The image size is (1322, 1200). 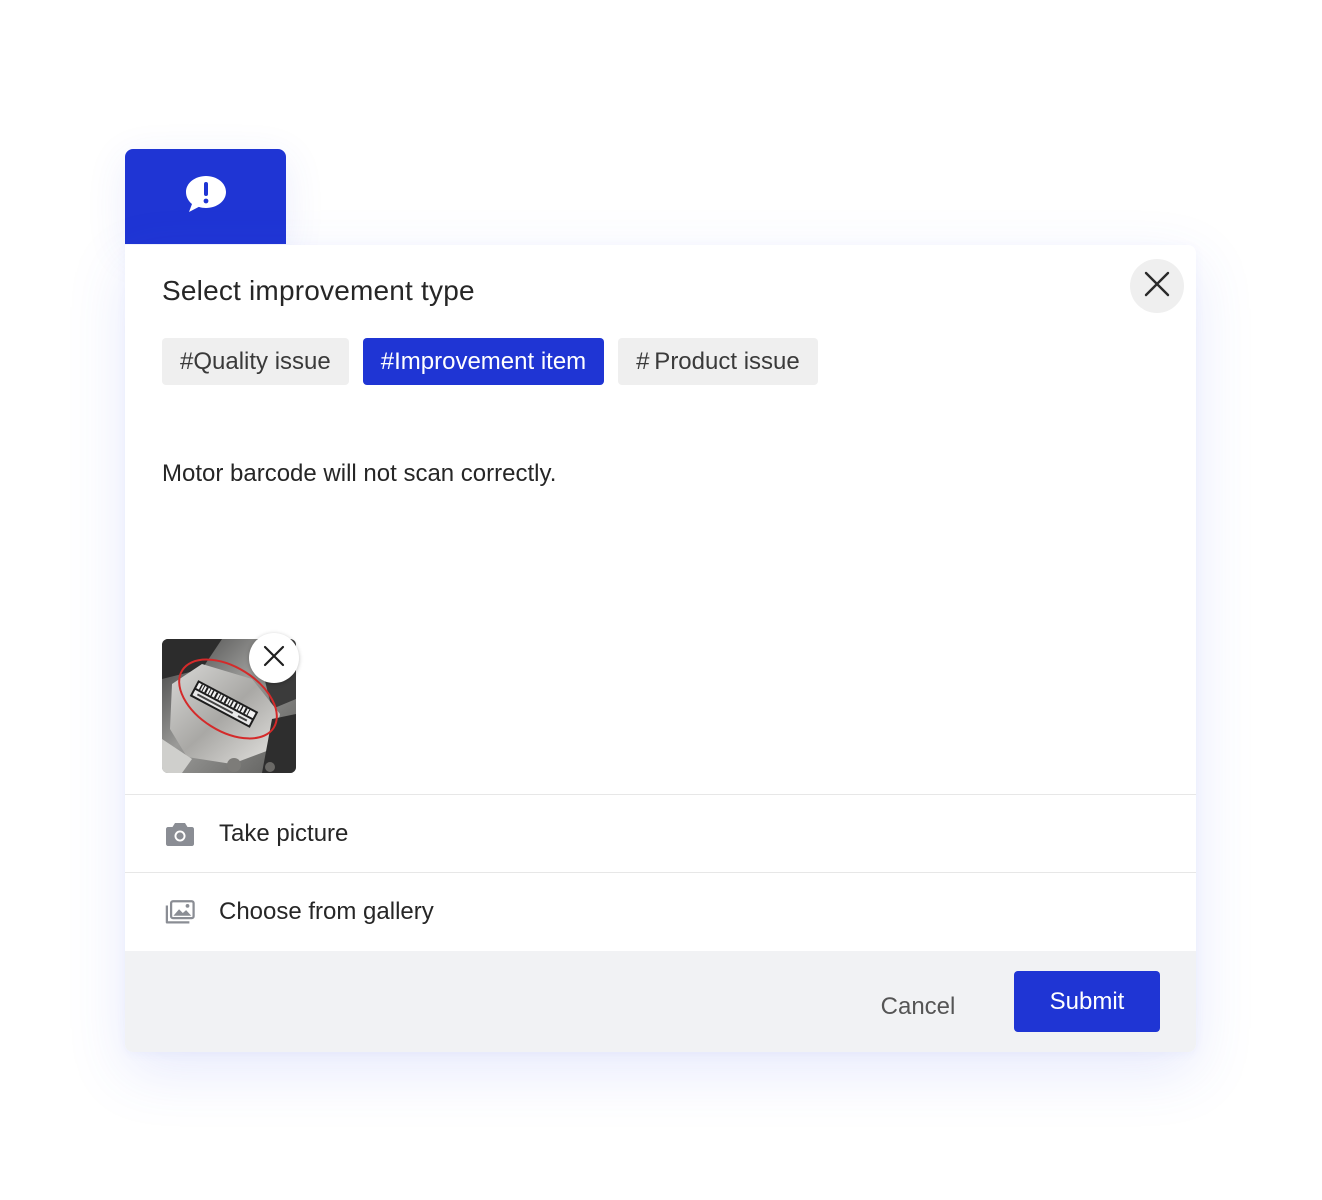 I want to click on speech-bubble-exclamation-icon, so click(x=206, y=196).